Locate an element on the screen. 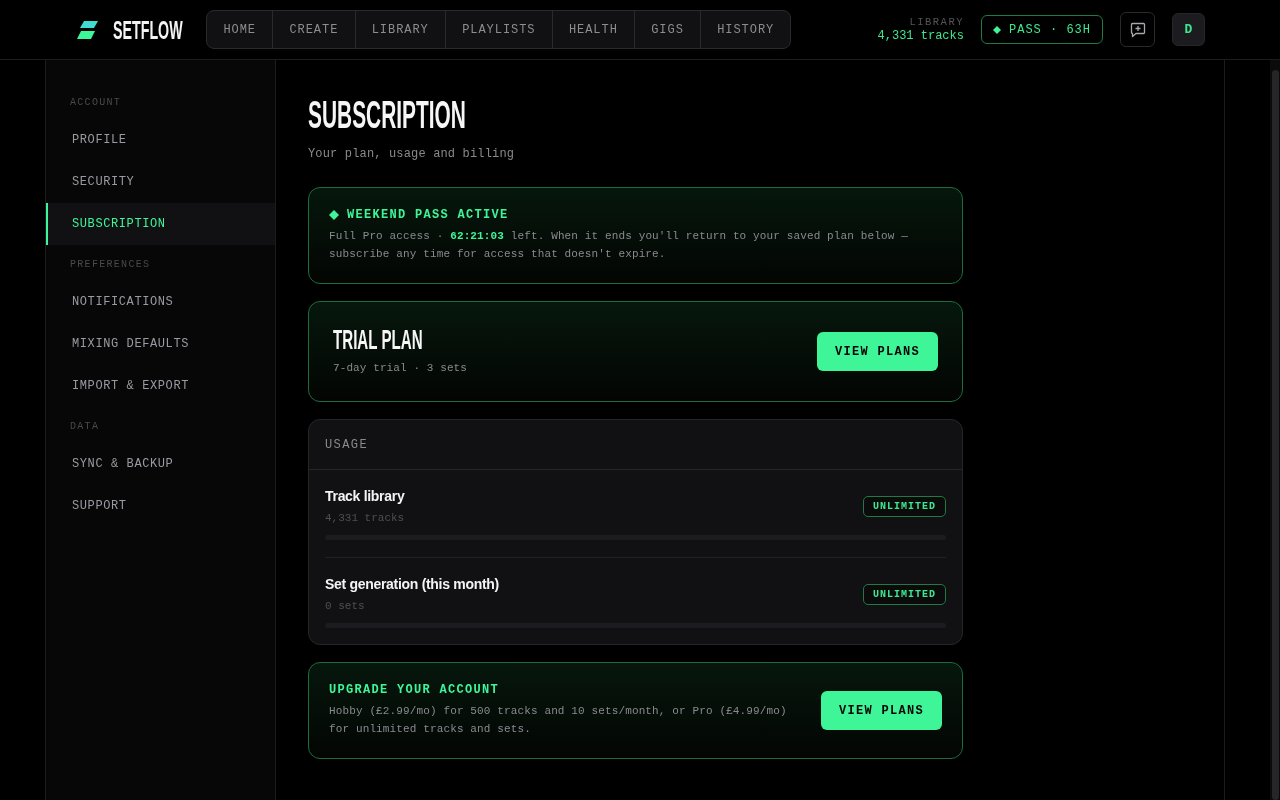  nav-tab: PLAYLISTS is located at coordinates (498, 29).